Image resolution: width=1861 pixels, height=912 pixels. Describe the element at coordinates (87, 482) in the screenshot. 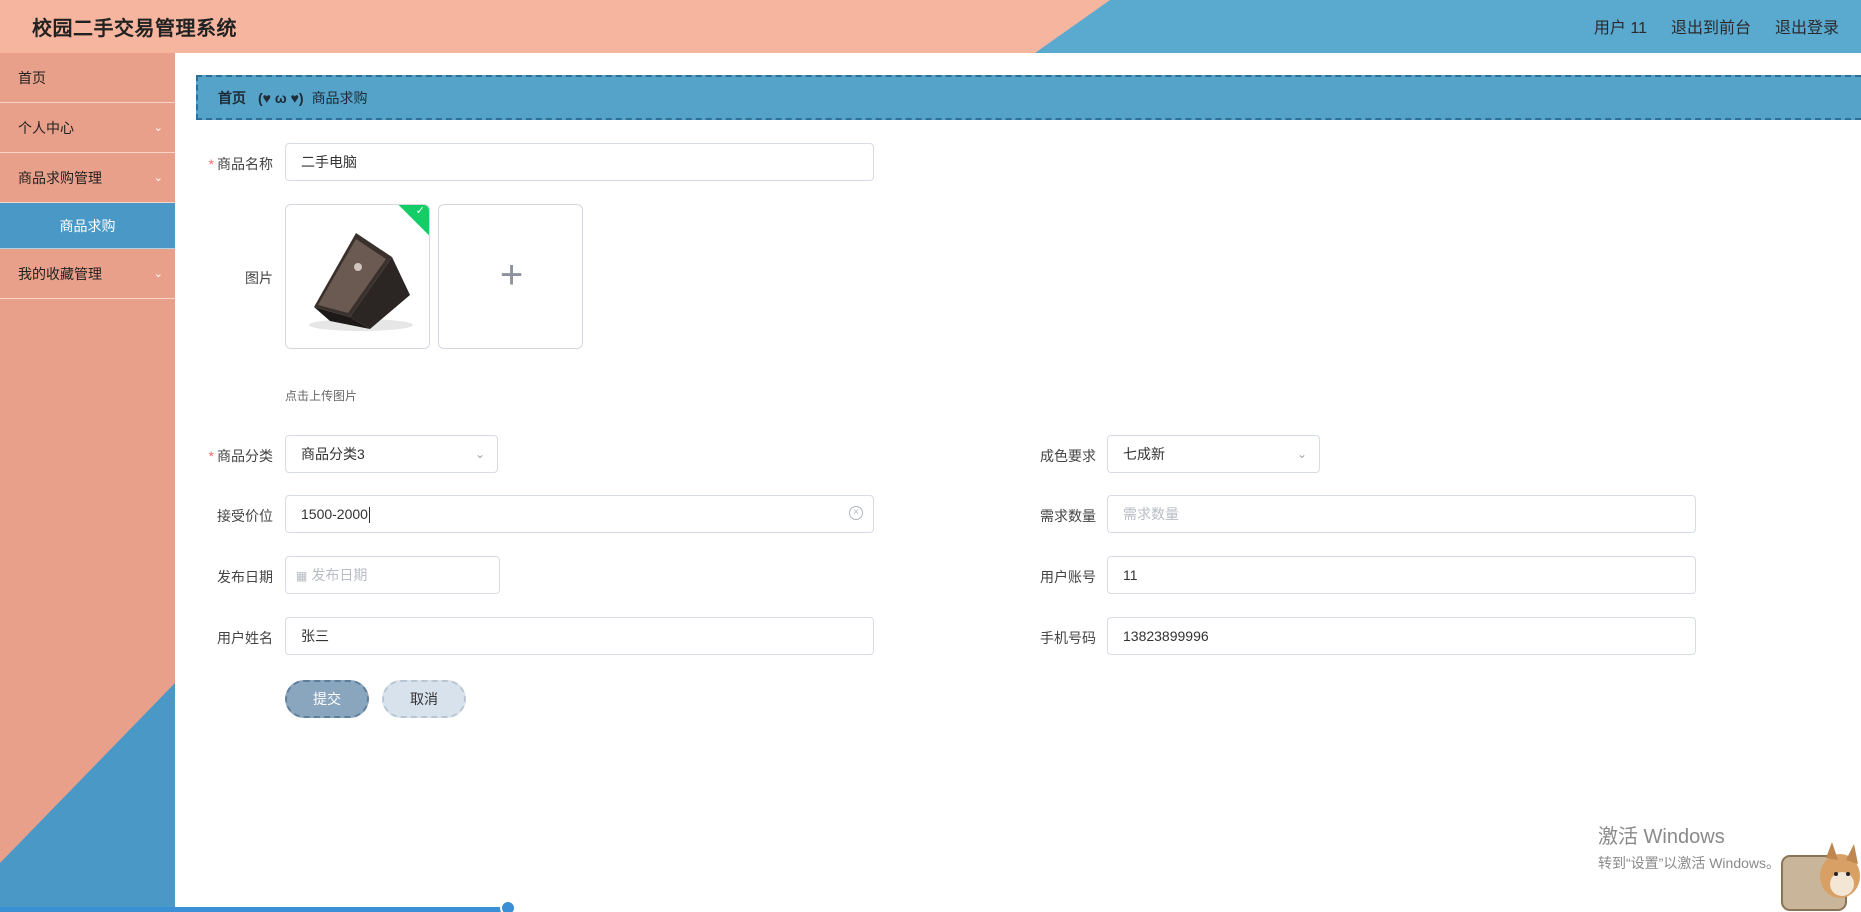

I see `sidebar: 首页 个人中心 ⌄ 商品求购管理 ⌄ 商品求购 我的收藏管理 ⌄` at that location.